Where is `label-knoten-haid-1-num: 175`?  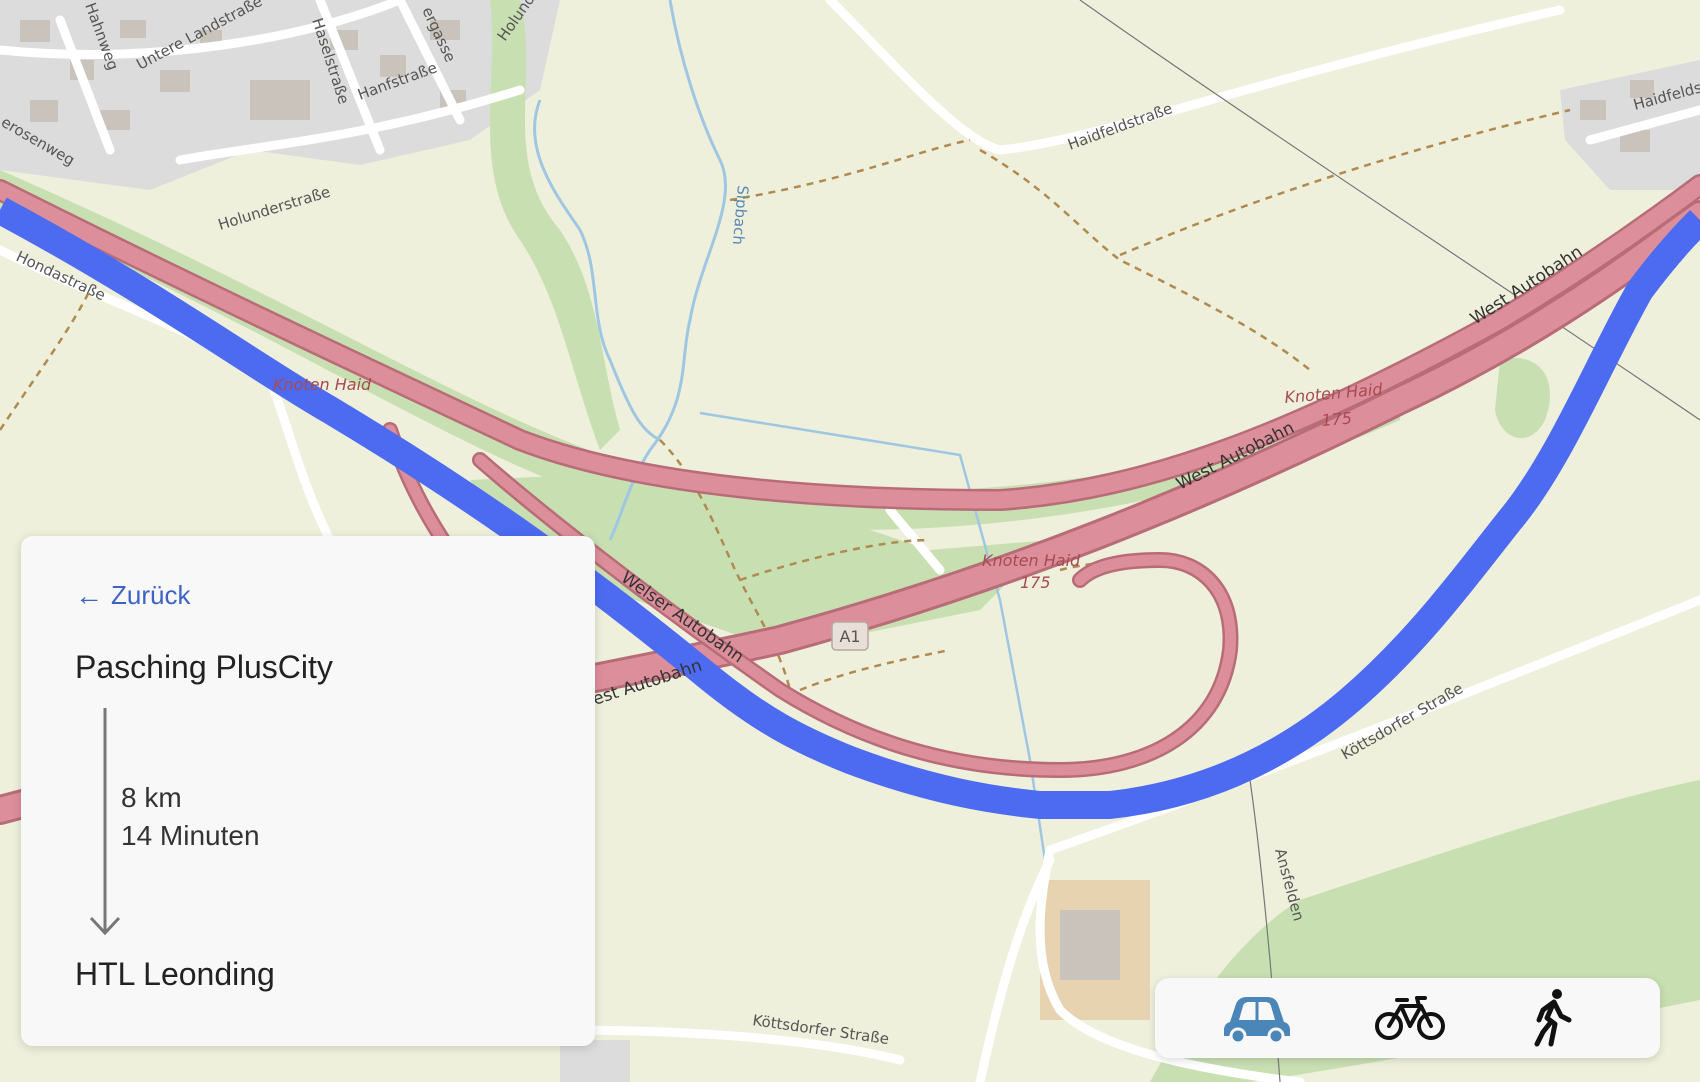
label-knoten-haid-1-num: 175 is located at coordinates (1337, 419).